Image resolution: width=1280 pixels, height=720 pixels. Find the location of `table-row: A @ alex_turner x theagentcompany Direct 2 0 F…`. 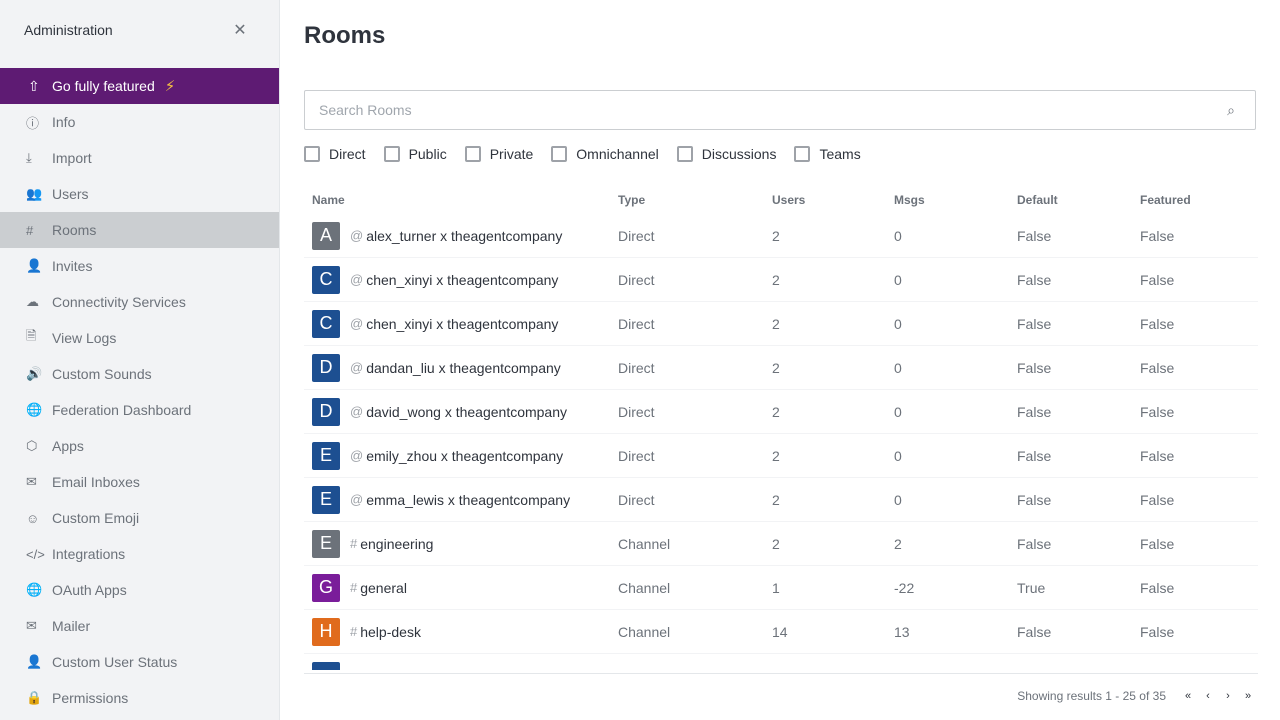

table-row: A @ alex_turner x theagentcompany Direct 2 0 F… is located at coordinates (781, 236).